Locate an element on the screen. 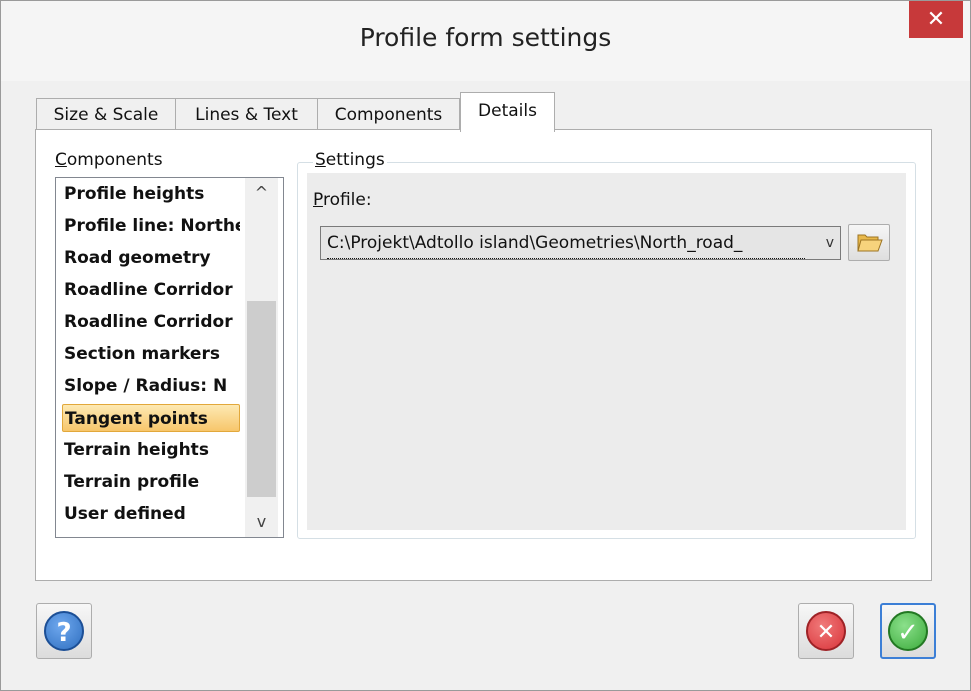 The width and height of the screenshot is (971, 691). title-bar: Profile form settings ✕ is located at coordinates (485, 41).